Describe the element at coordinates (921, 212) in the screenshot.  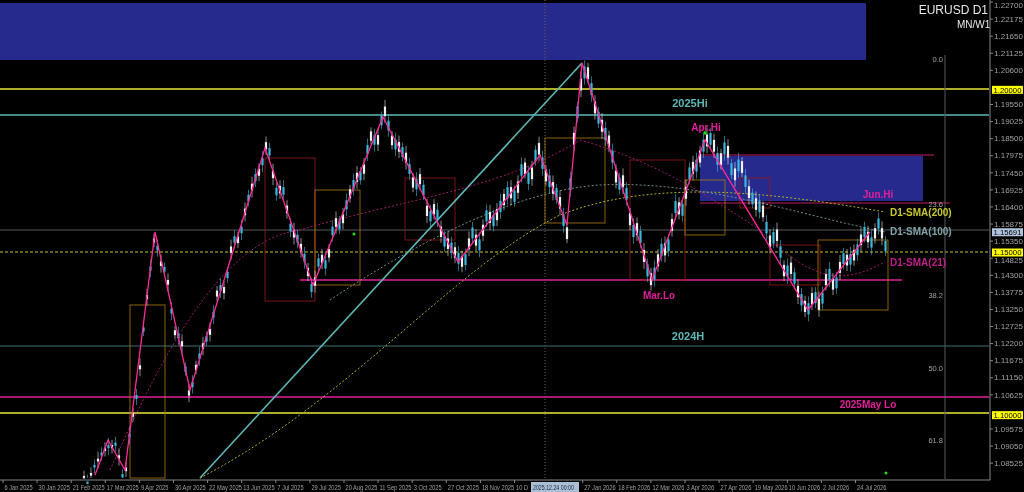
I see `chart-label: D1-SMA(200)` at that location.